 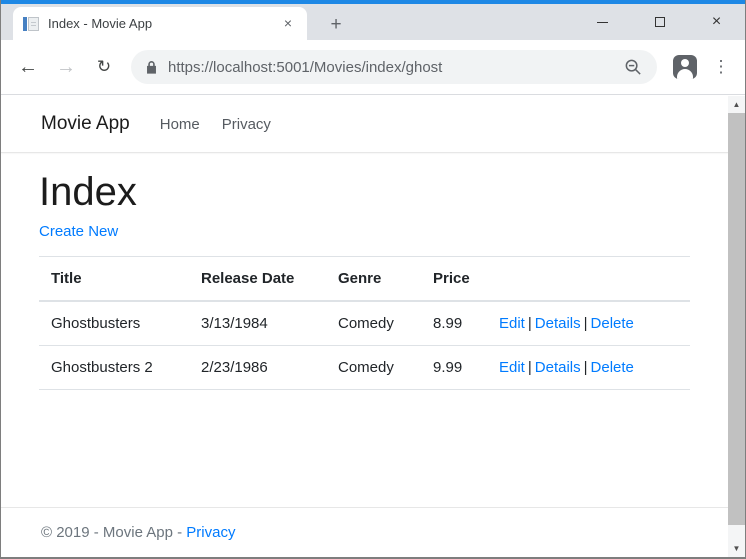 What do you see at coordinates (246, 124) in the screenshot?
I see `nav-link-privacy: Privacy` at bounding box center [246, 124].